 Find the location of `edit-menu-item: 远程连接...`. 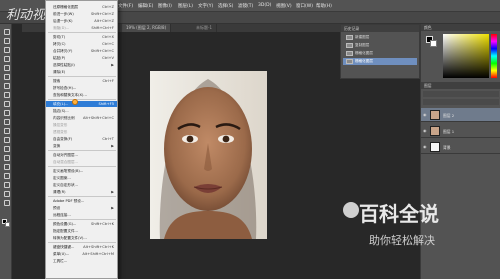

edit-menu-item: 远程连接... is located at coordinates (81, 215).